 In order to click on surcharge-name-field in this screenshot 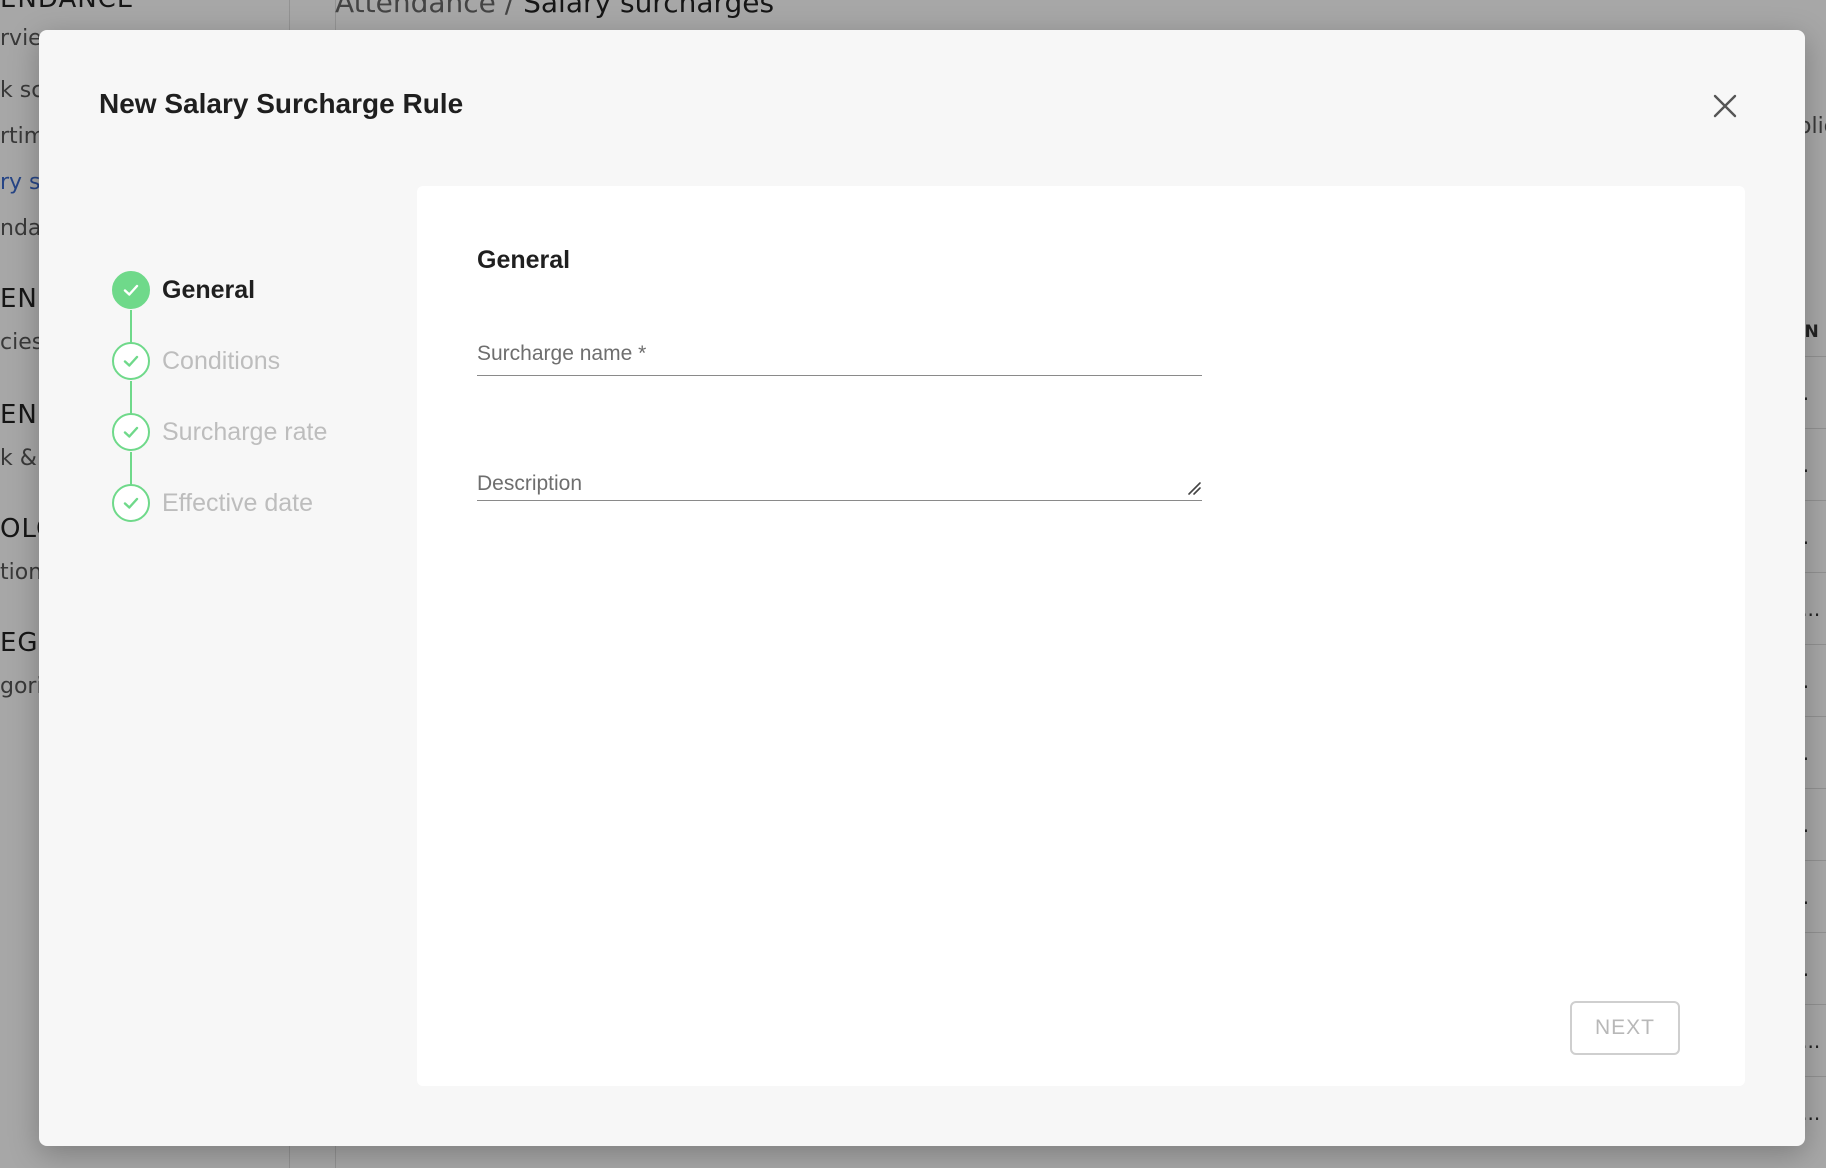, I will do `click(839, 356)`.